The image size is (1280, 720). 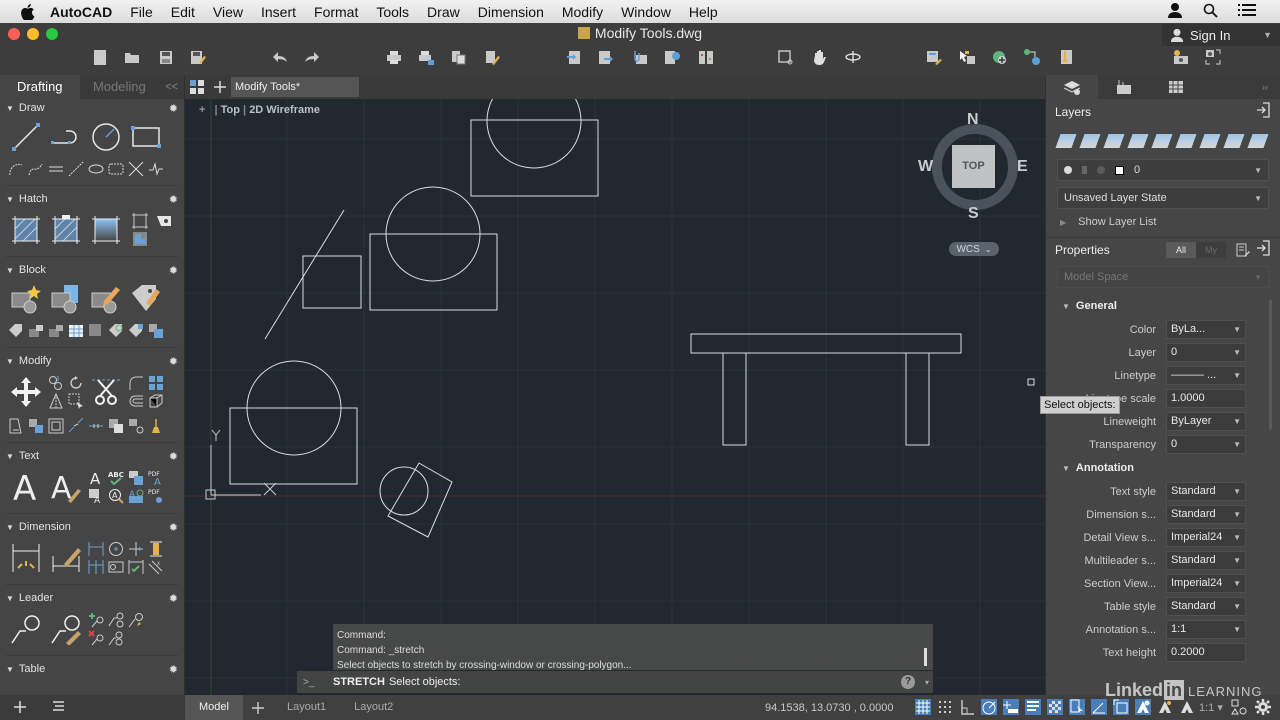 What do you see at coordinates (136, 478) in the screenshot?
I see `text-style-icon` at bounding box center [136, 478].